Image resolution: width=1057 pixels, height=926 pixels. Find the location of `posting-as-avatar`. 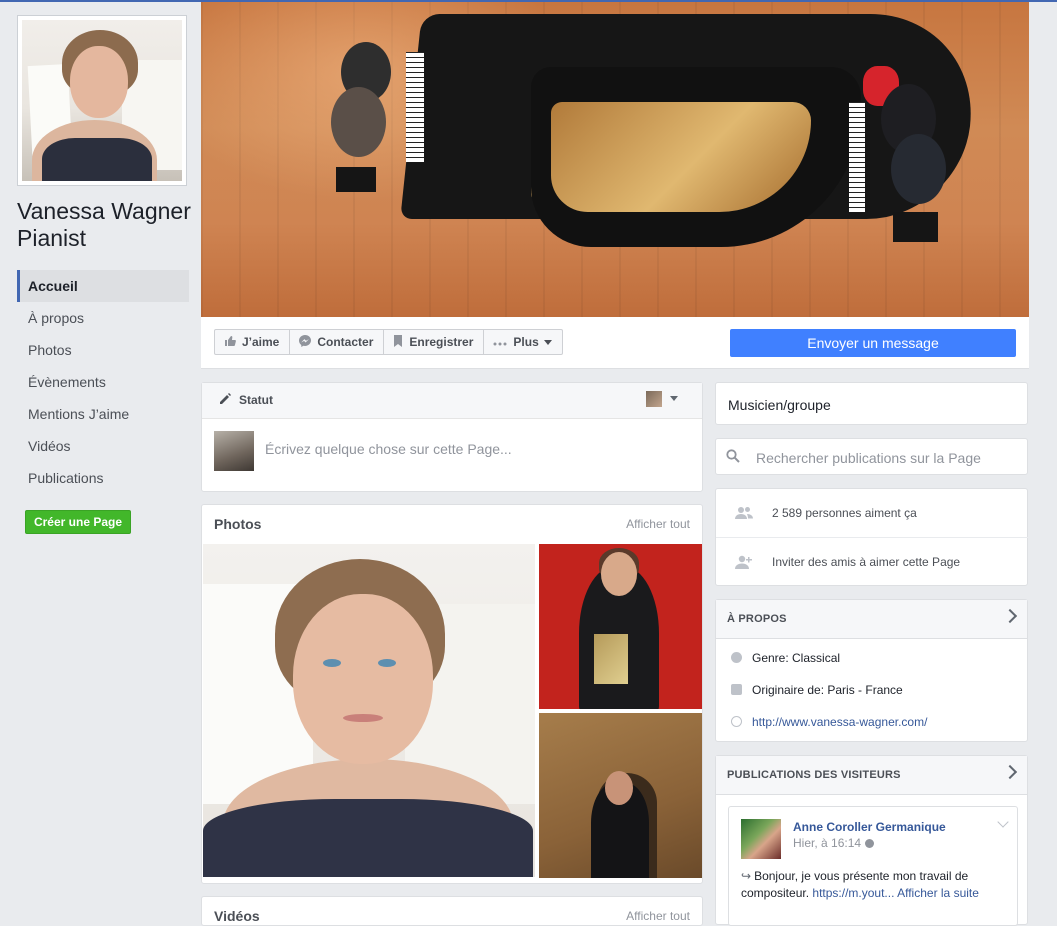

posting-as-avatar is located at coordinates (654, 399).